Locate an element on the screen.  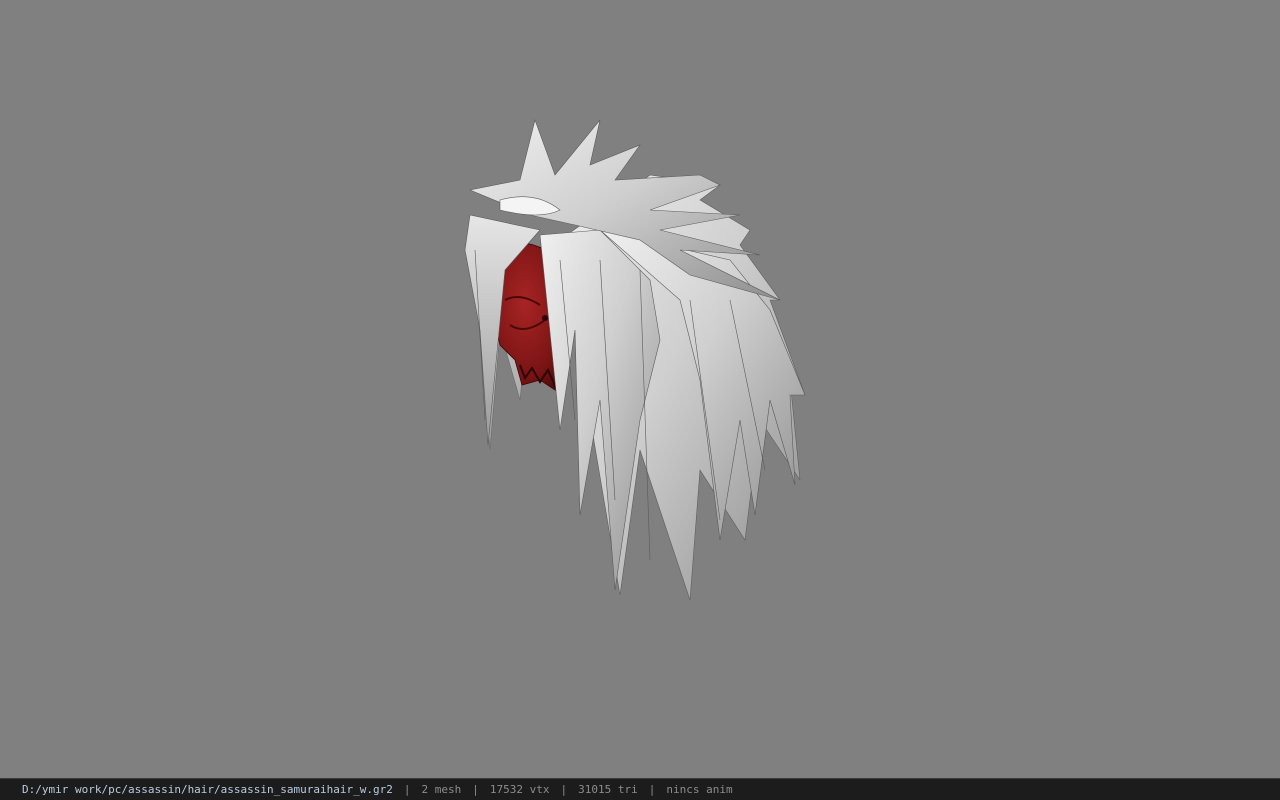
vertex-count: 17532 vtx is located at coordinates (519, 789).